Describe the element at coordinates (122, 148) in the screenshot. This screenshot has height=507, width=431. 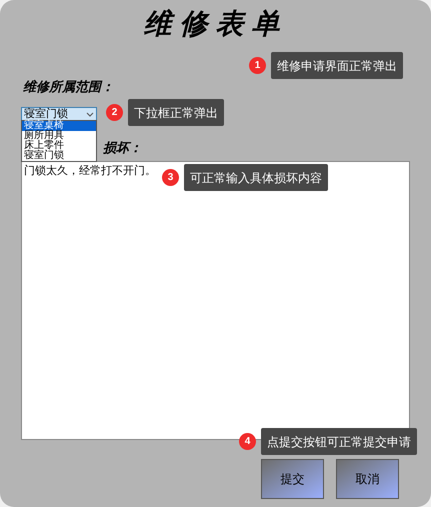
I see `damage-label: 损坏：` at that location.